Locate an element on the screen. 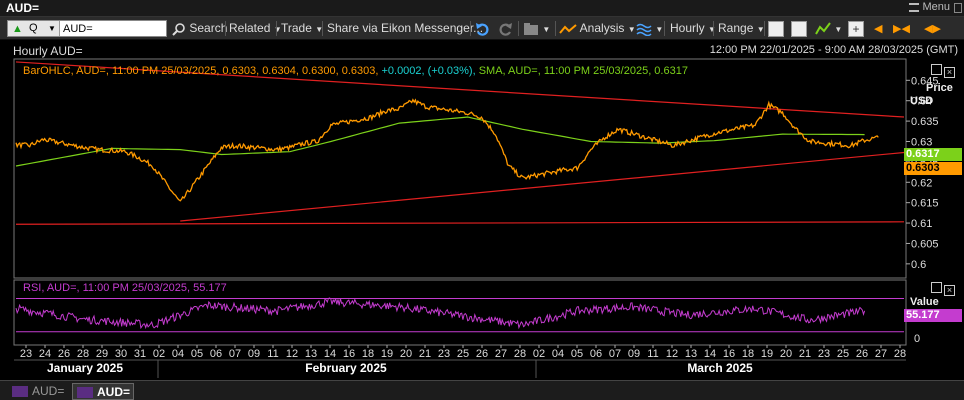  rsi-legend: RSI, AUD=, 11:00 PM 25/03/2025, 55.177 is located at coordinates (125, 288).